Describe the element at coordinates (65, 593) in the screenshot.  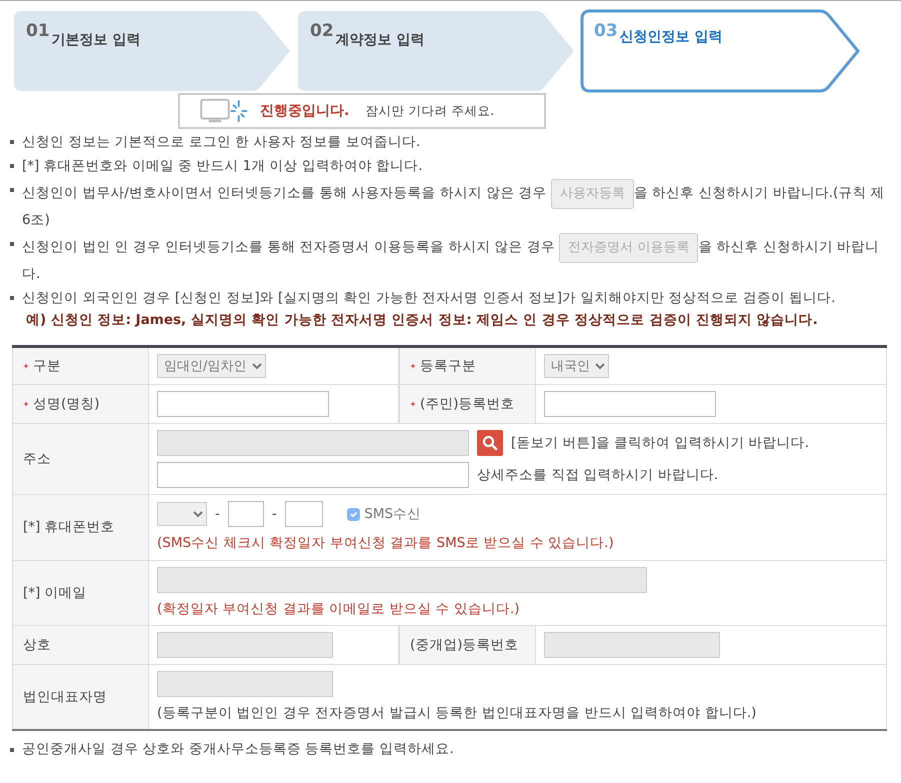
I see `field-label: 이메일` at that location.